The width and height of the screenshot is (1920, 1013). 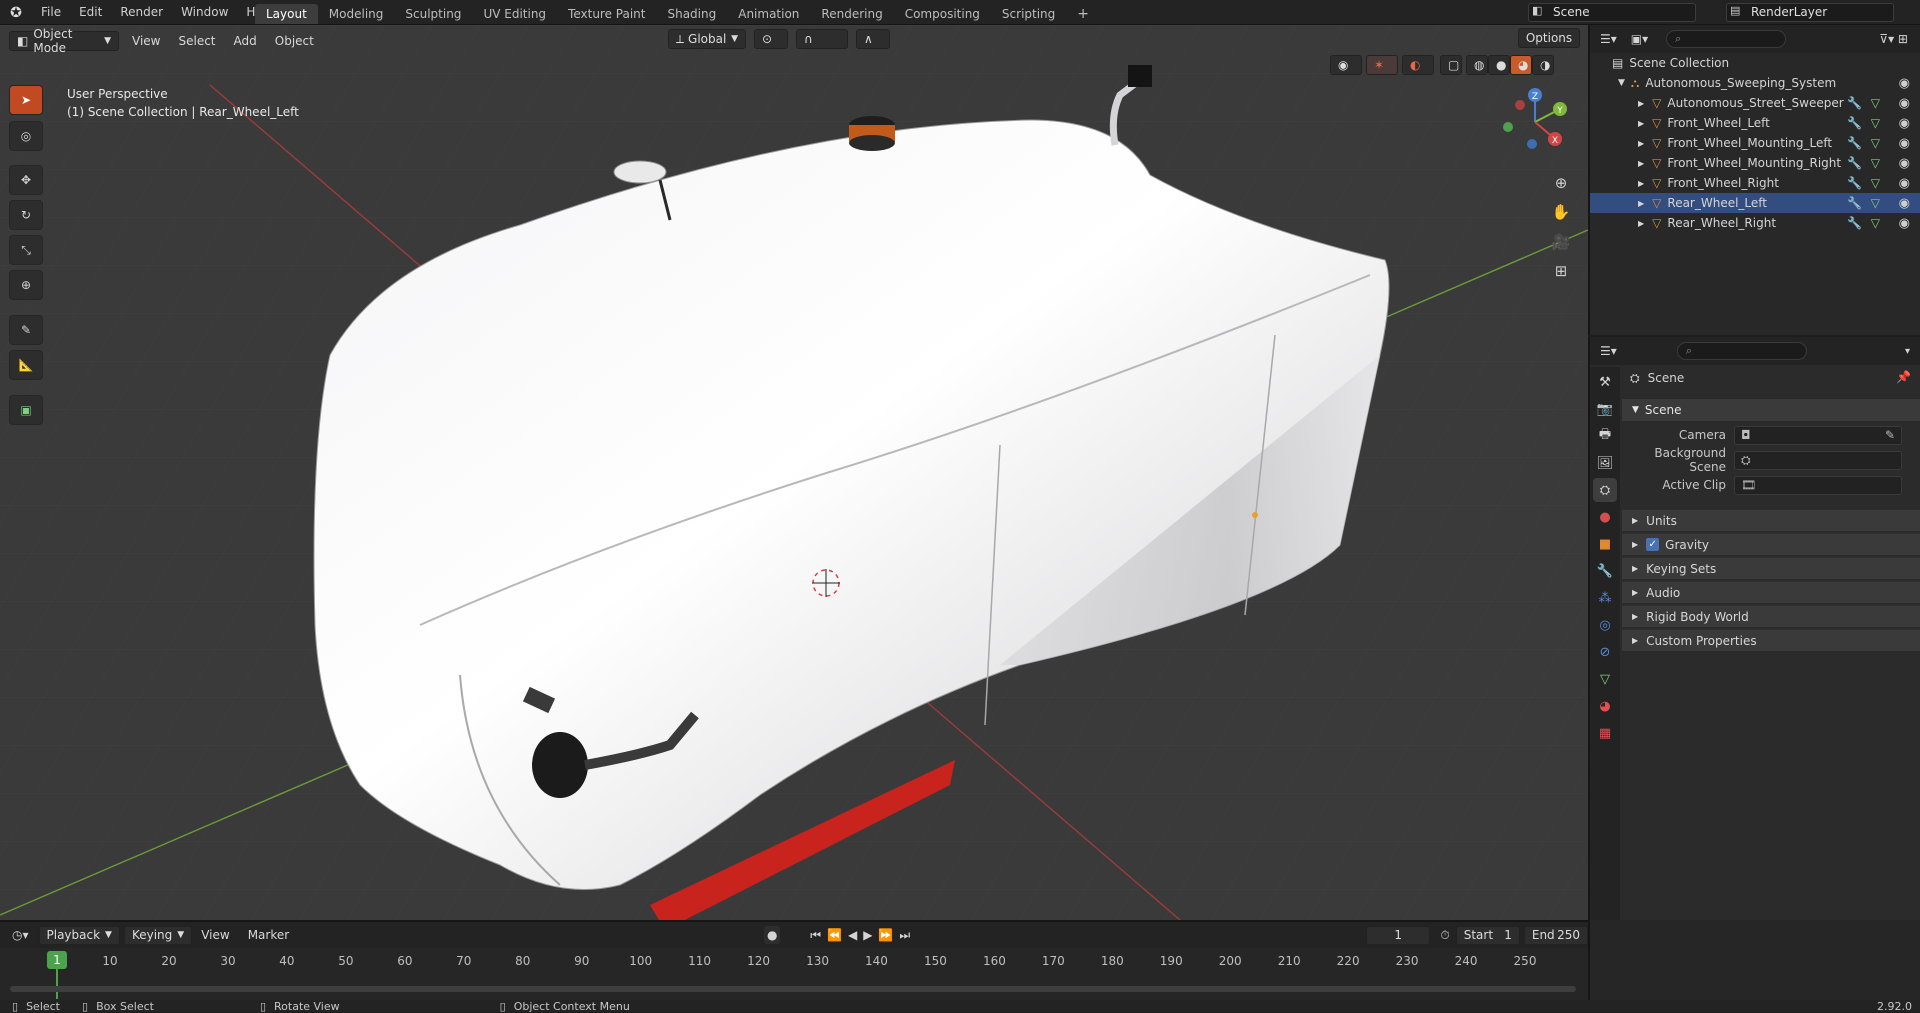 What do you see at coordinates (1561, 183) in the screenshot?
I see `zoom-view-button: ⊕` at bounding box center [1561, 183].